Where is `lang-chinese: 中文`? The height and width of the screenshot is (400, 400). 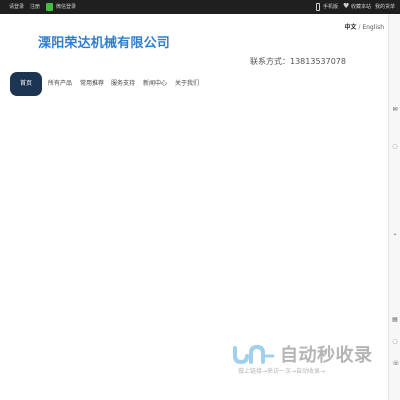 lang-chinese: 中文 is located at coordinates (350, 27).